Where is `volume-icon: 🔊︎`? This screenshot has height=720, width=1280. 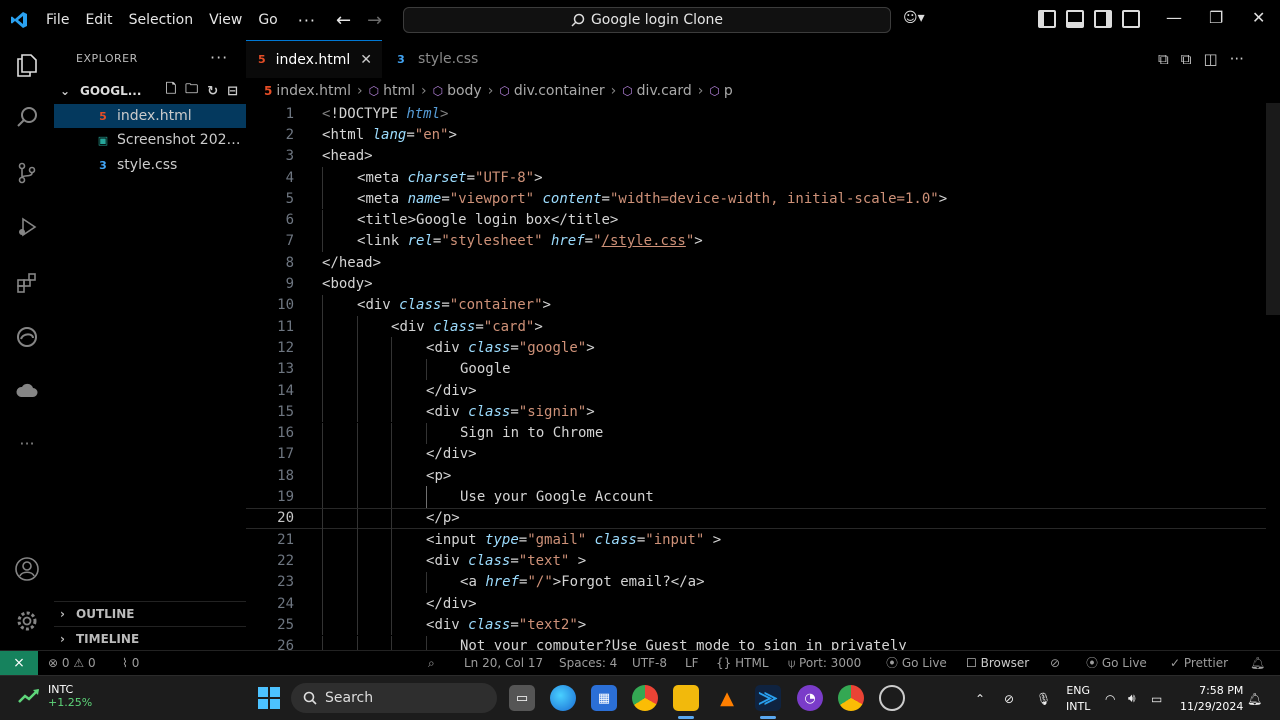
volume-icon: 🔊︎ is located at coordinates (1132, 698).